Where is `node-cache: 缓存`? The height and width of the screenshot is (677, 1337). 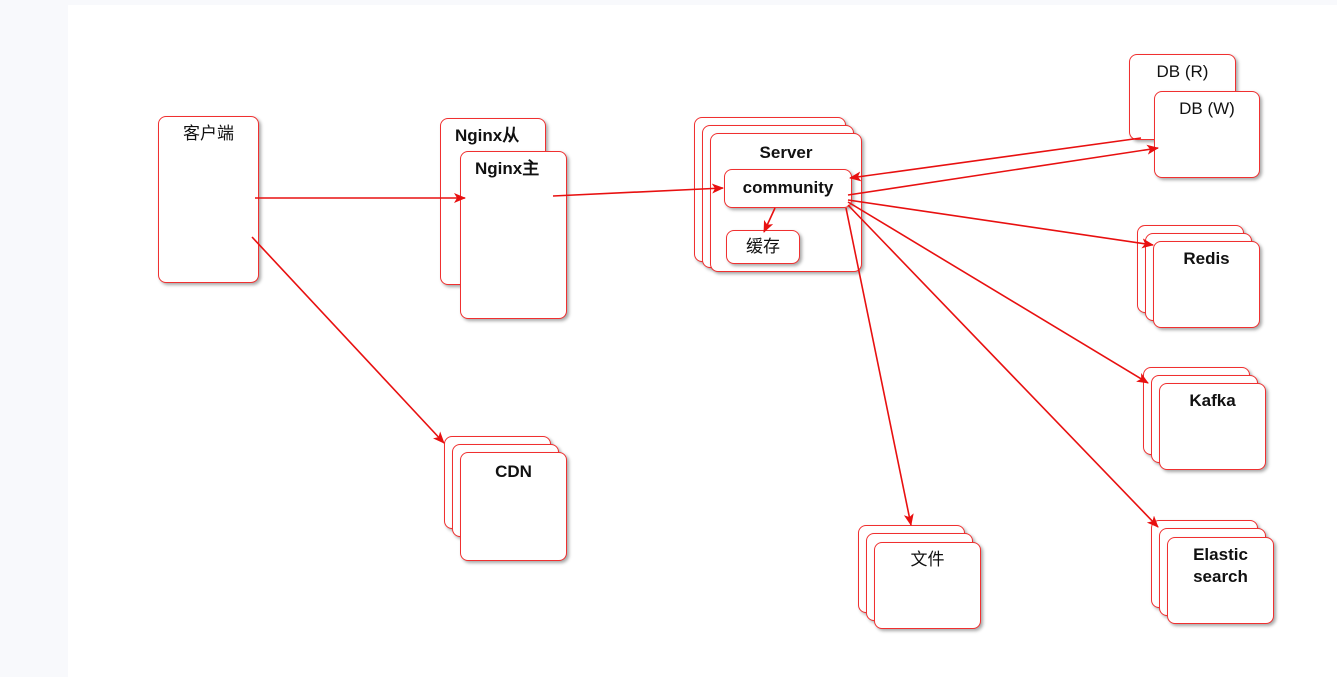 node-cache: 缓存 is located at coordinates (763, 247).